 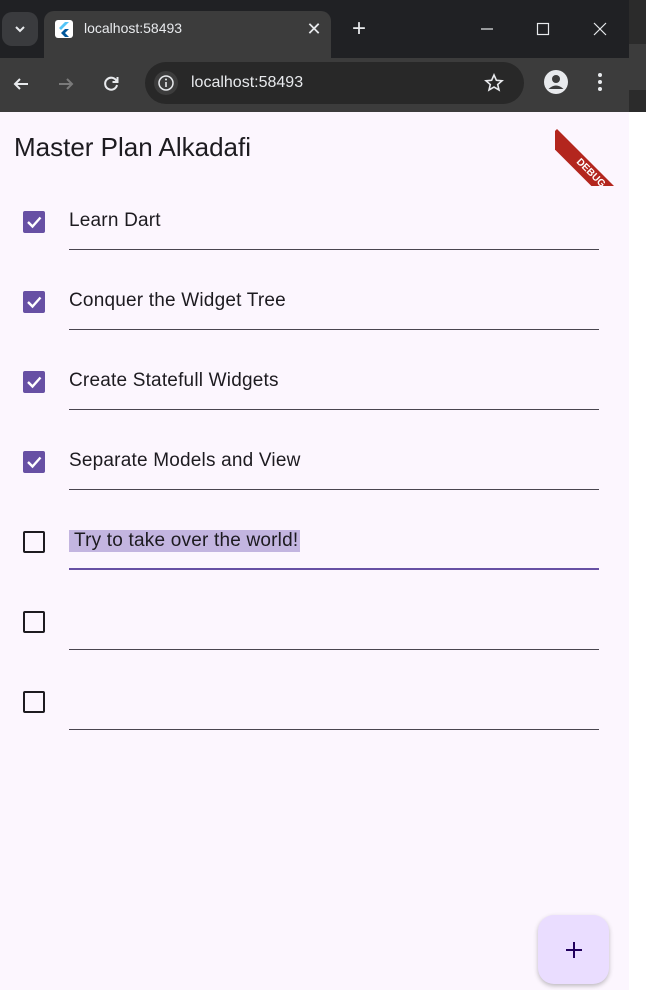 I want to click on task-label: Create Statefull Widgets, so click(x=174, y=380).